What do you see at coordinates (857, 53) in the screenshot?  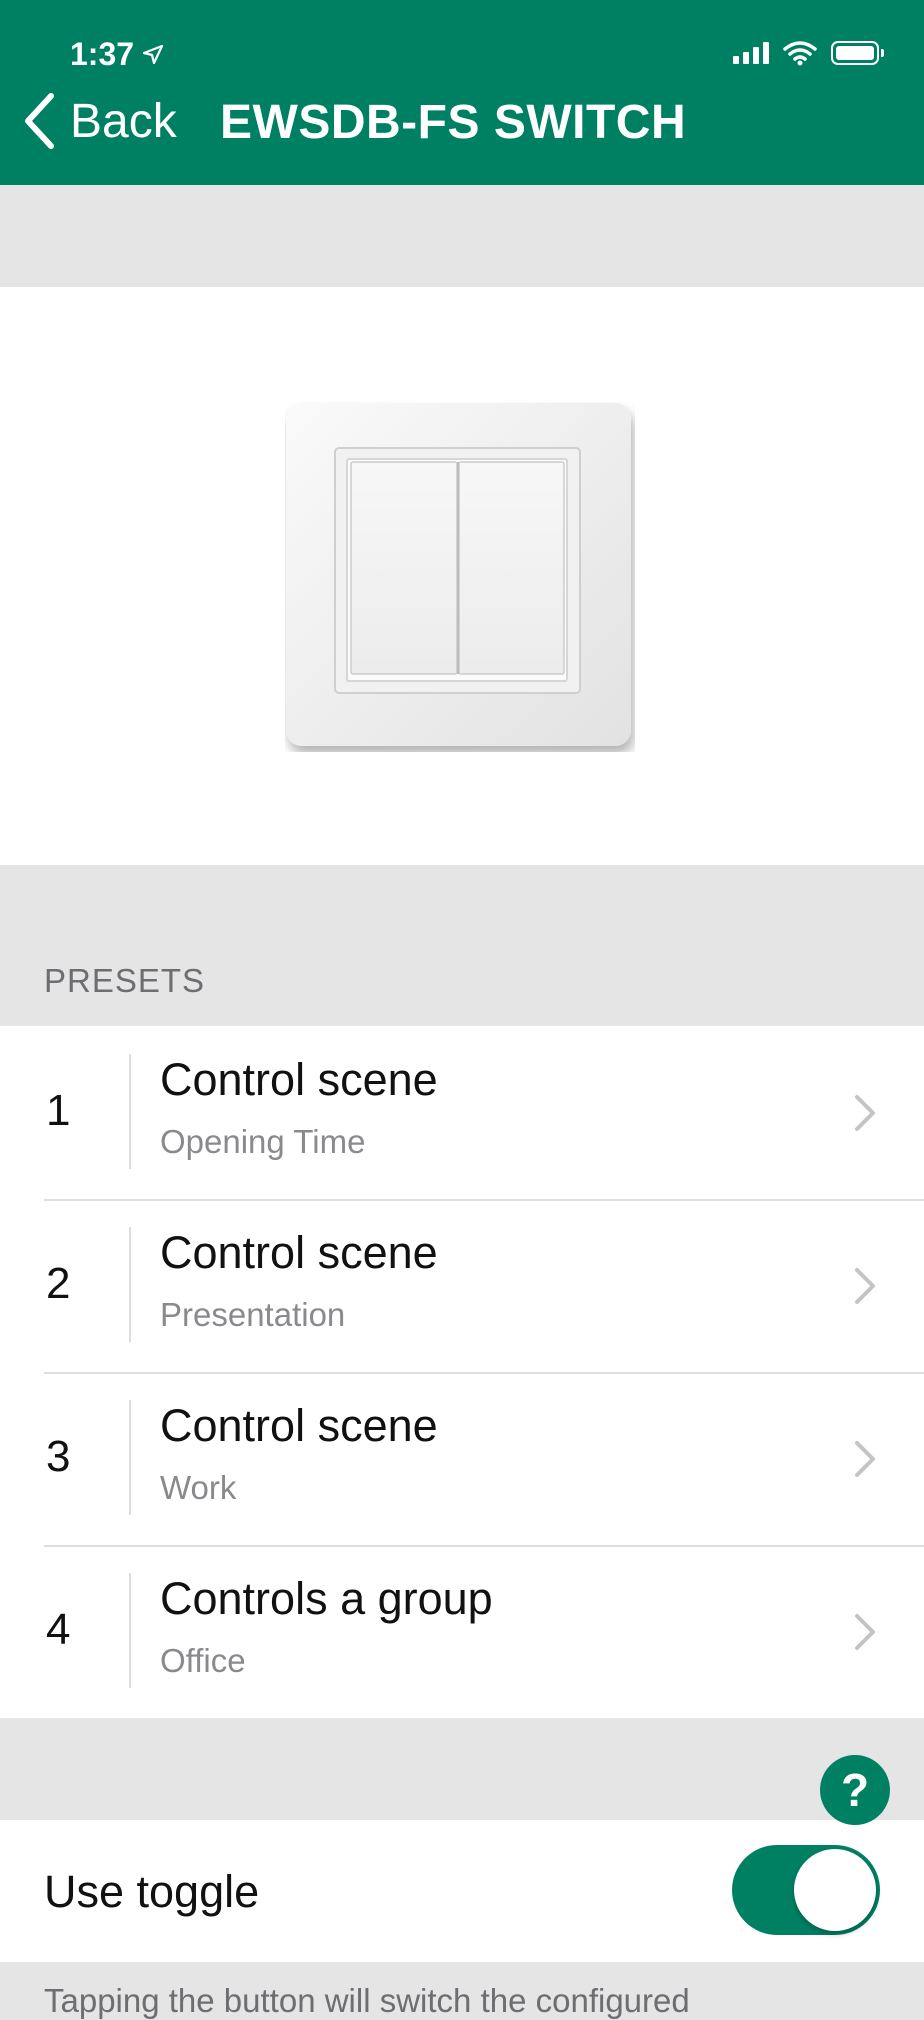 I see `battery-icon` at bounding box center [857, 53].